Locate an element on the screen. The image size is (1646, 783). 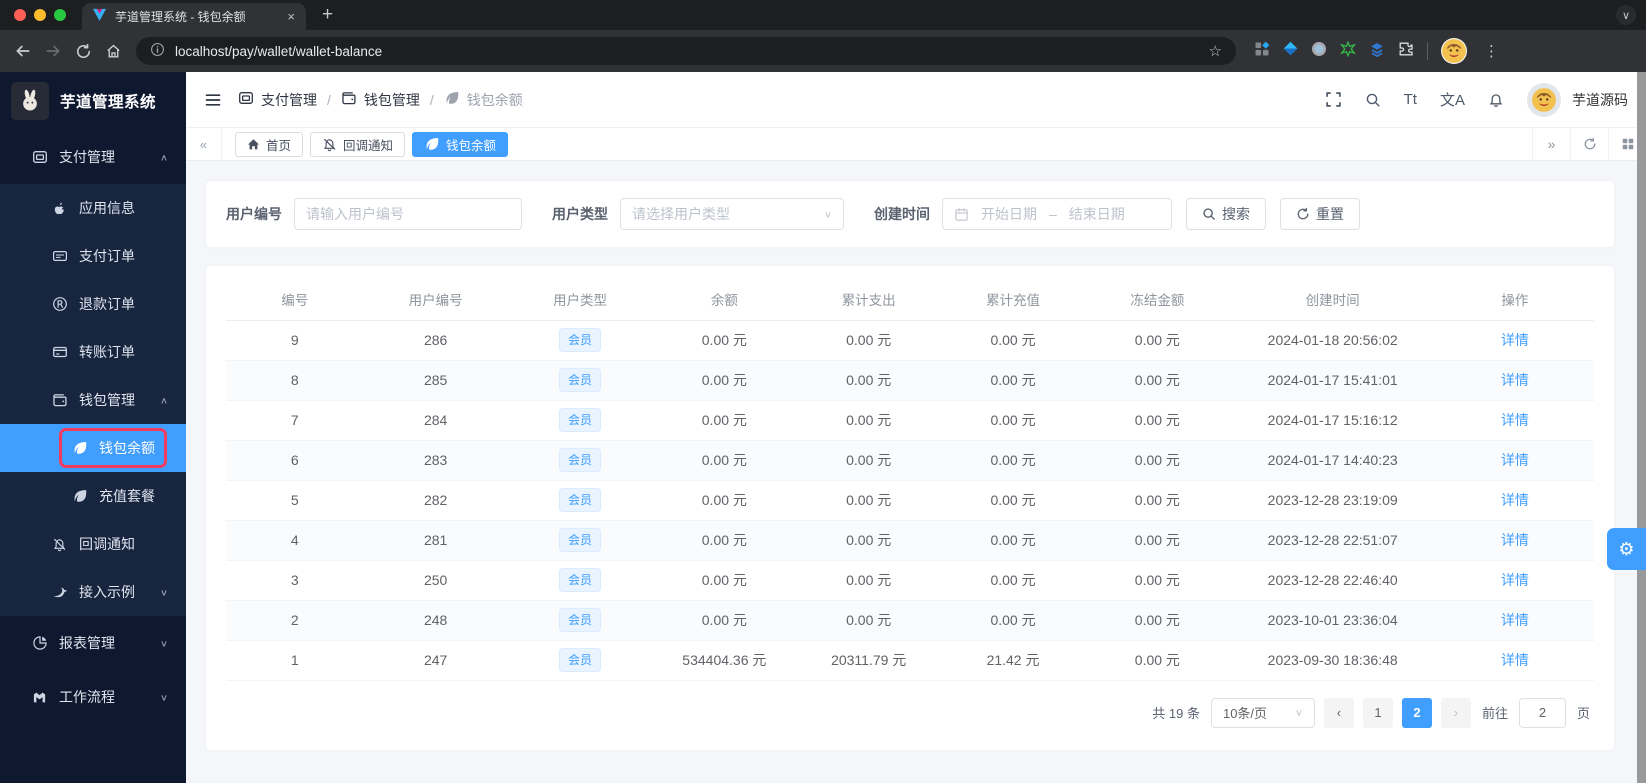
cell-recharge: 0.00 元 is located at coordinates (1013, 380).